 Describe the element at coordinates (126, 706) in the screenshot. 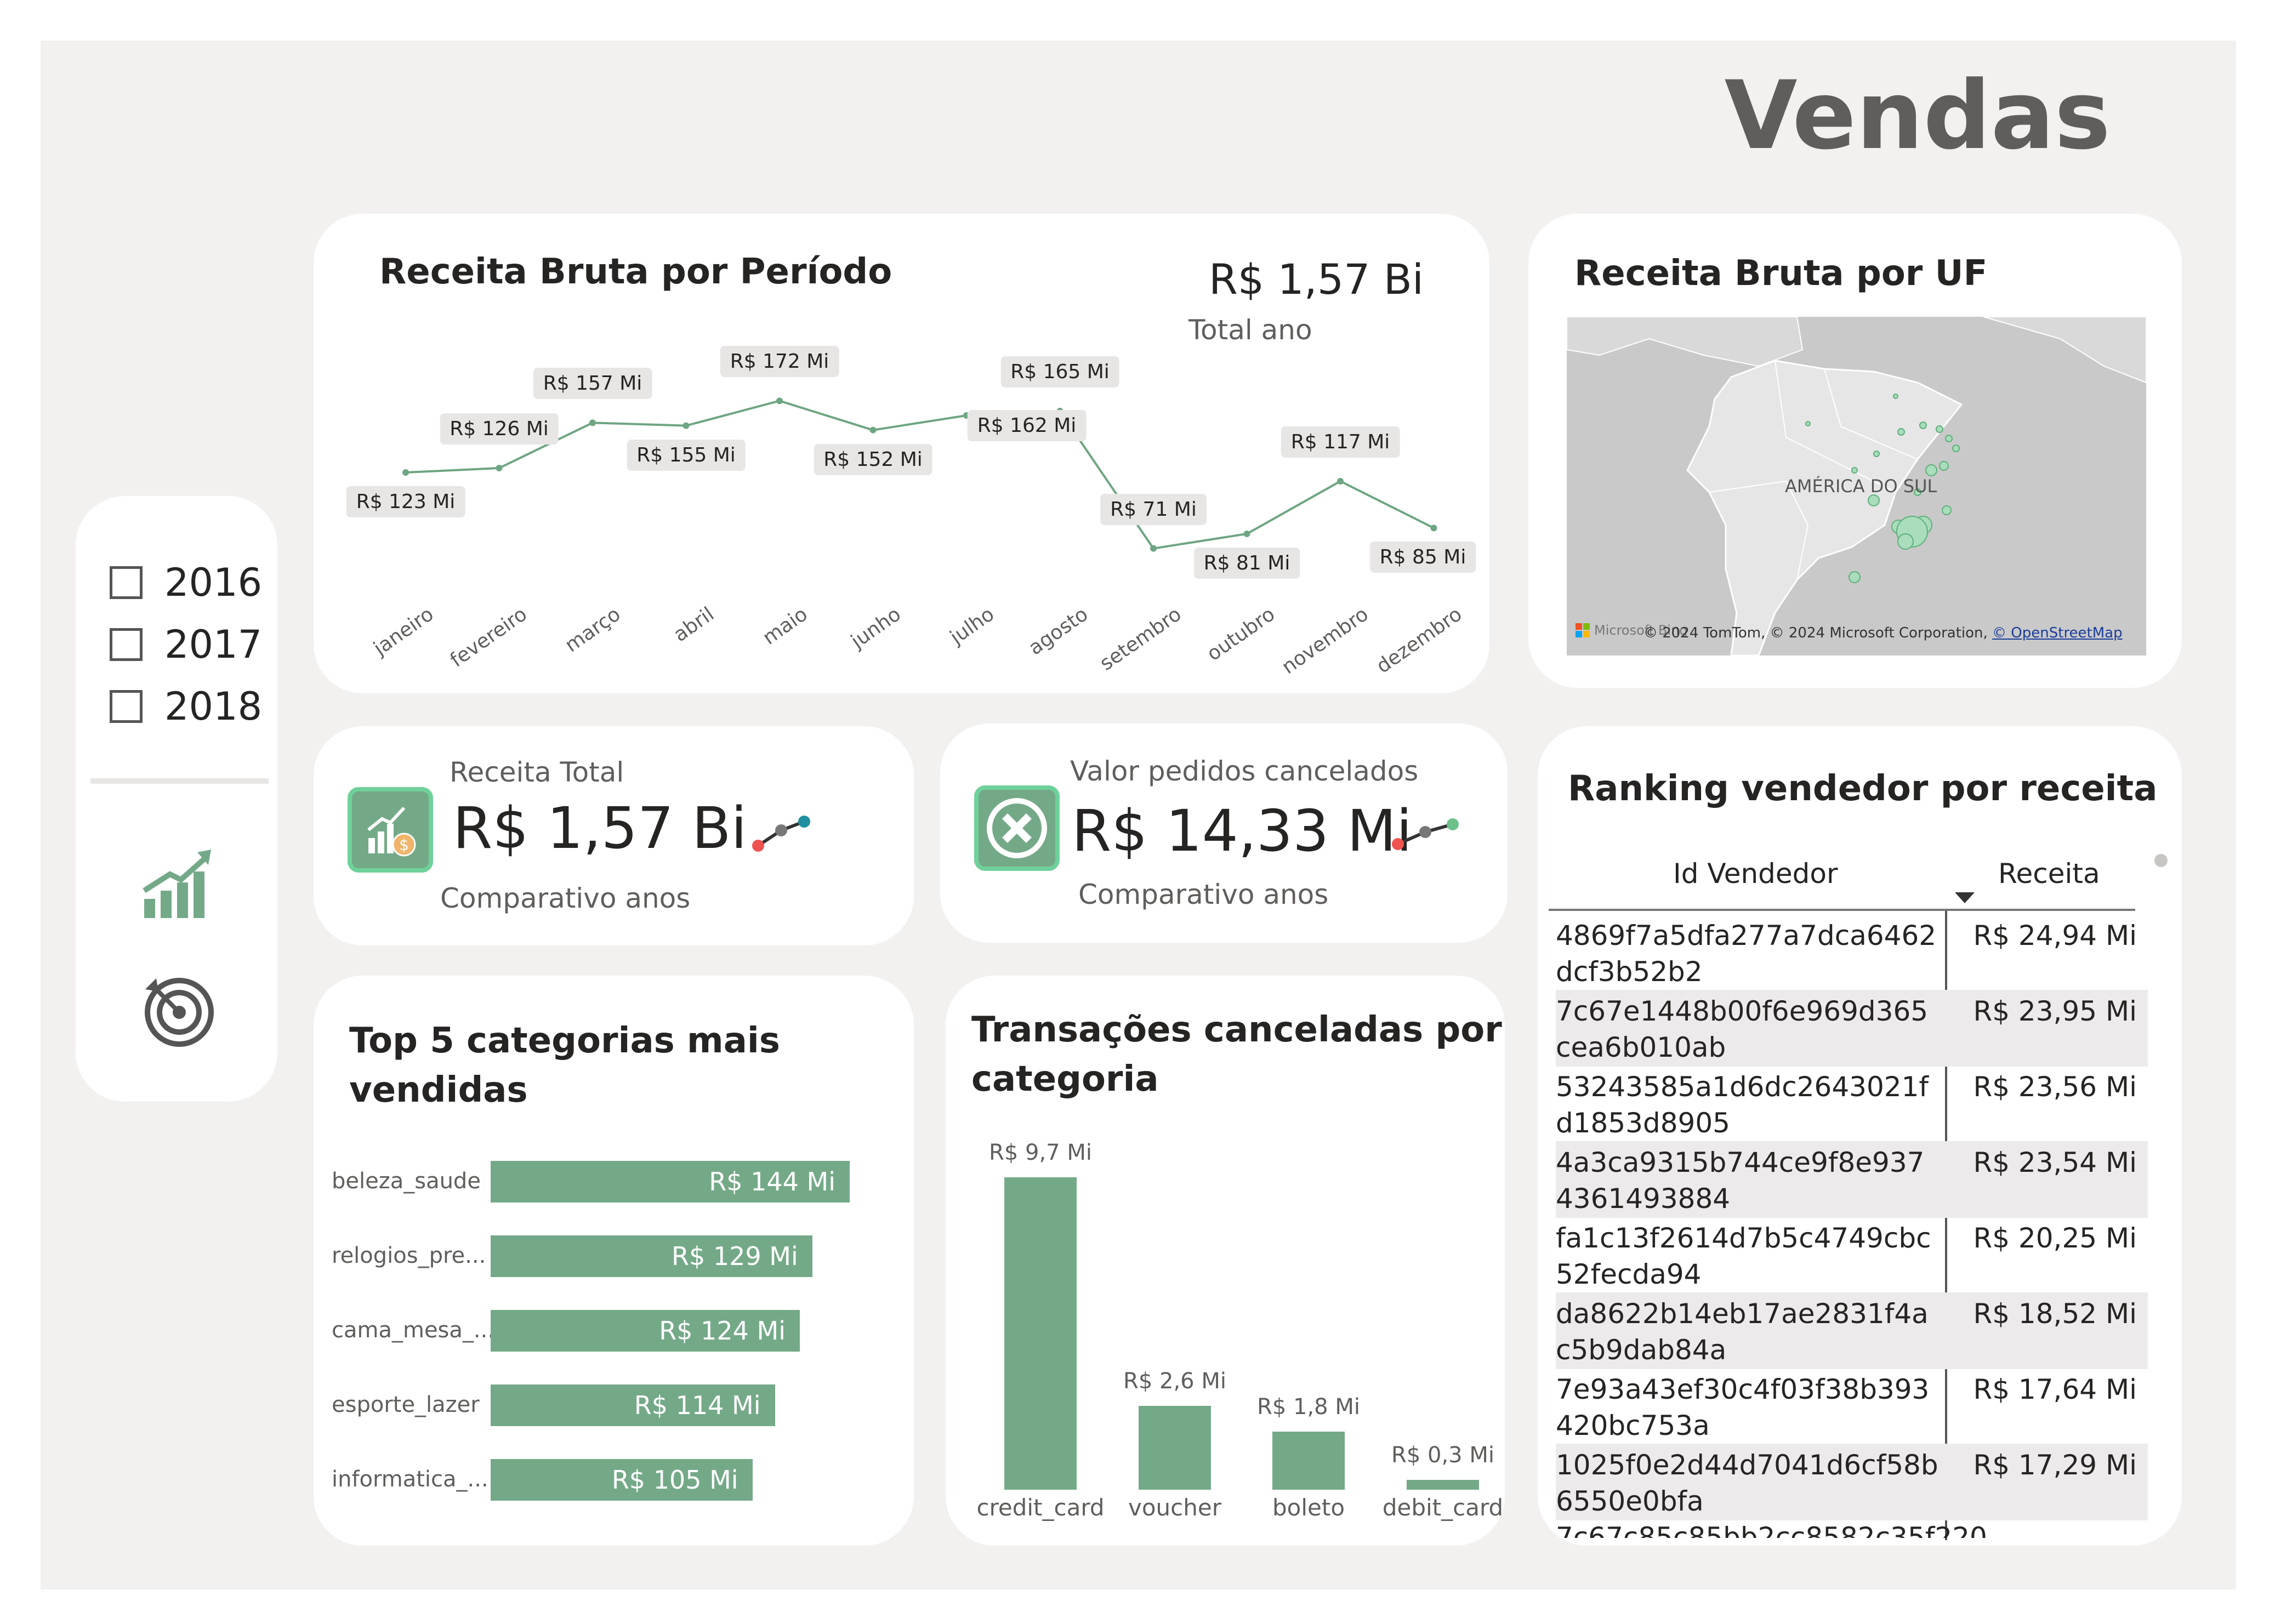

I see `checkbox-2018` at that location.